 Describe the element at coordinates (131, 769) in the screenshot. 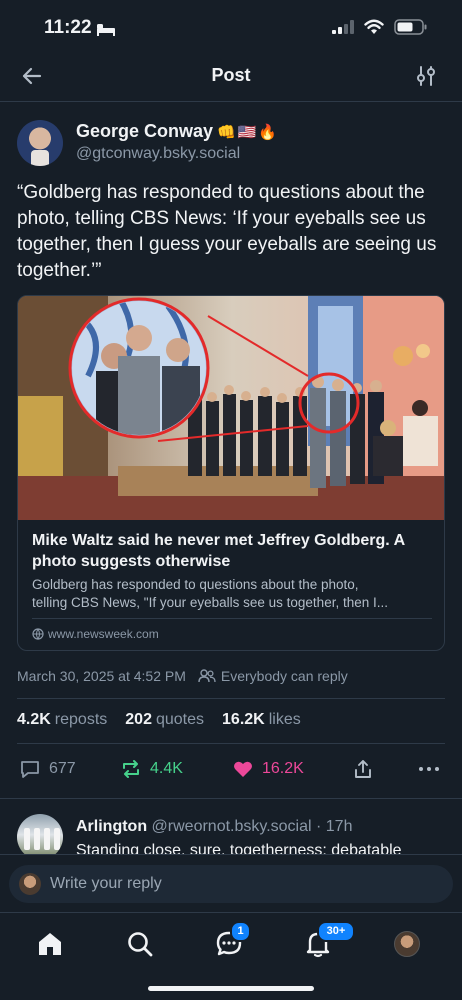

I see `repost-icon` at that location.